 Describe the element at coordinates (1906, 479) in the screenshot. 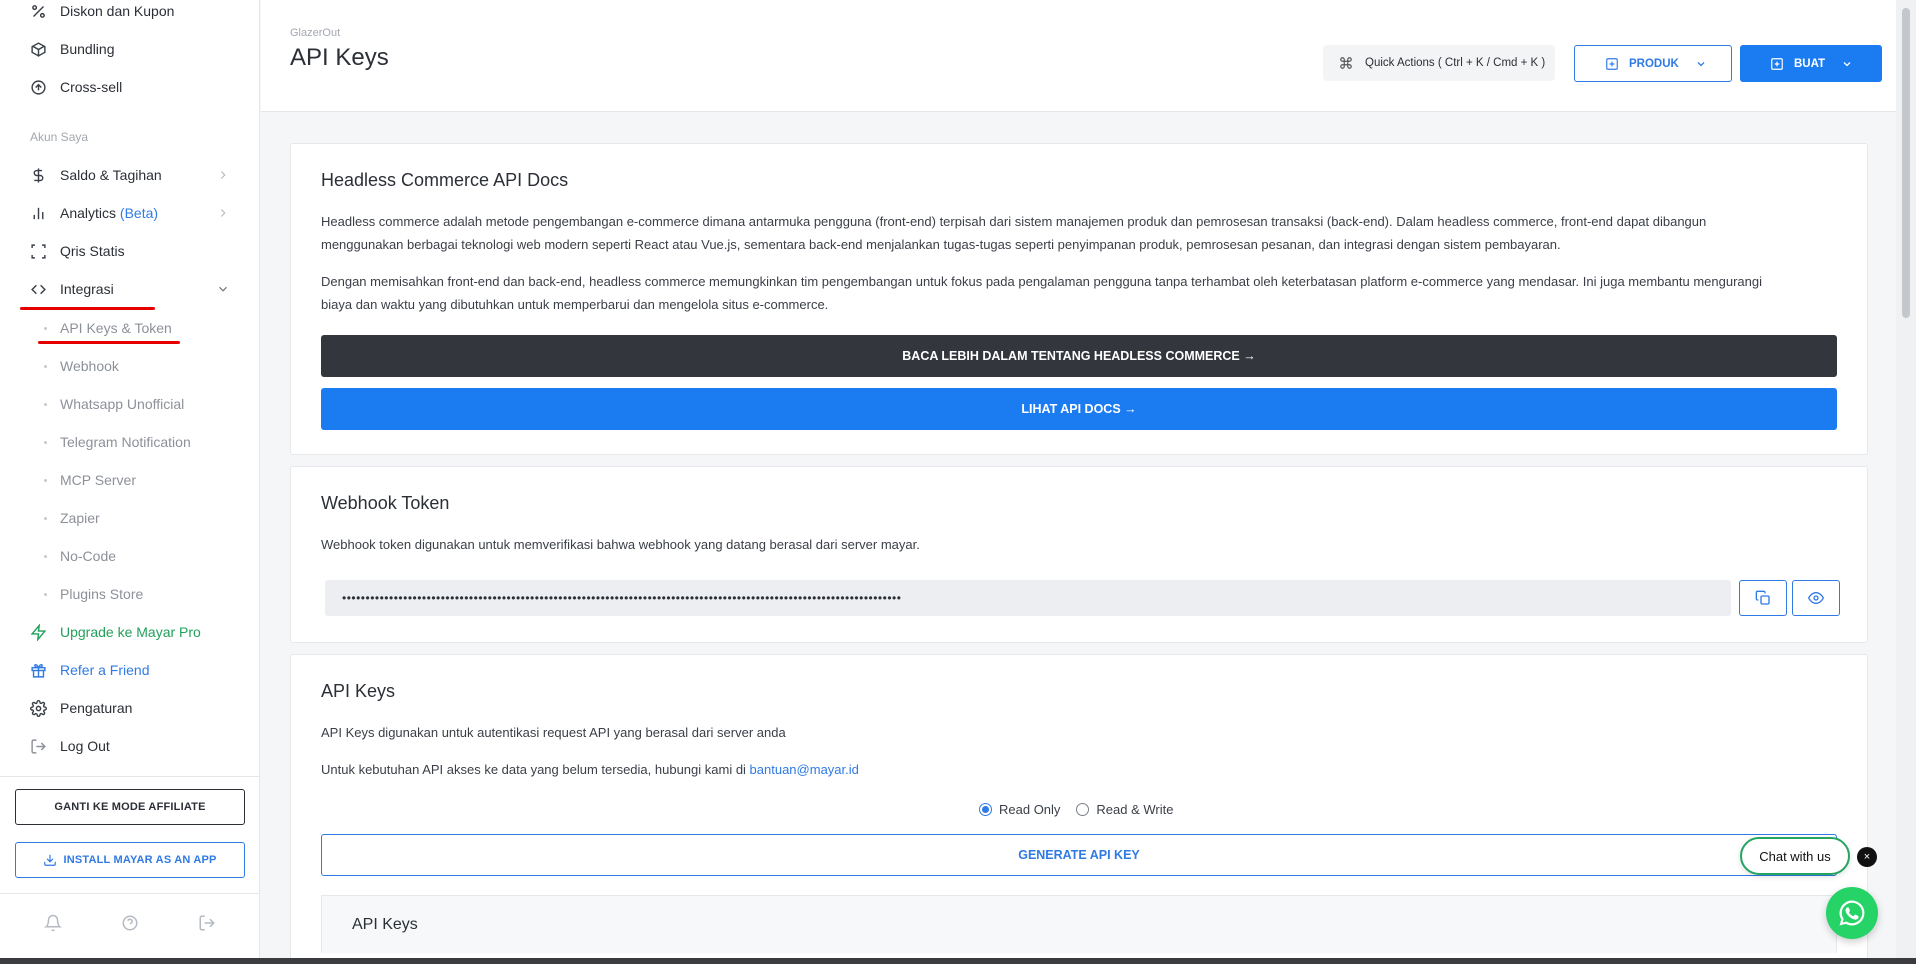

I see `page-scrollbar` at that location.